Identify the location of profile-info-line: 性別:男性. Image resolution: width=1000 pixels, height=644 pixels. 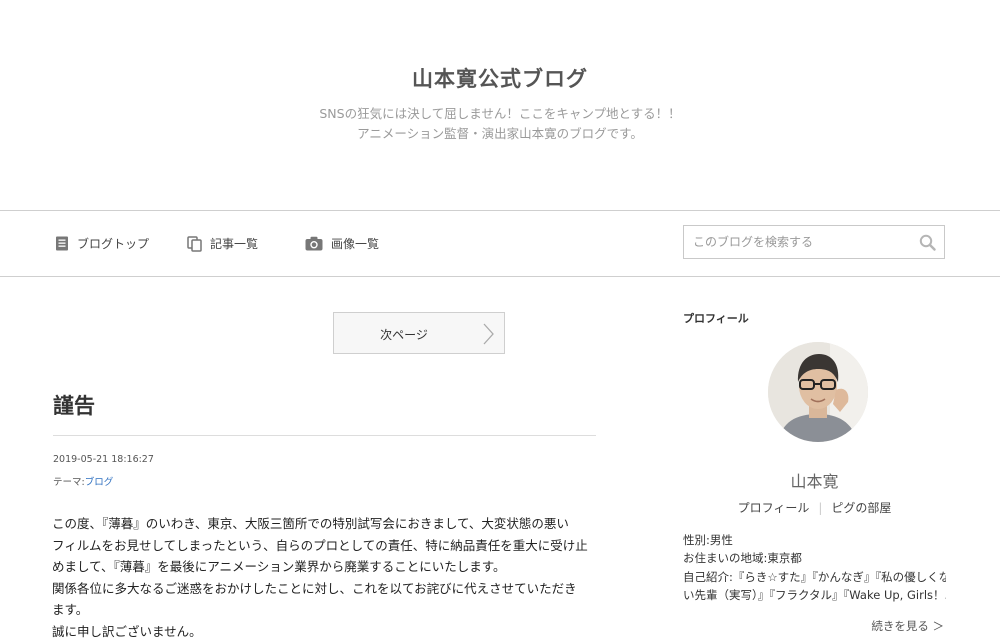
(708, 540).